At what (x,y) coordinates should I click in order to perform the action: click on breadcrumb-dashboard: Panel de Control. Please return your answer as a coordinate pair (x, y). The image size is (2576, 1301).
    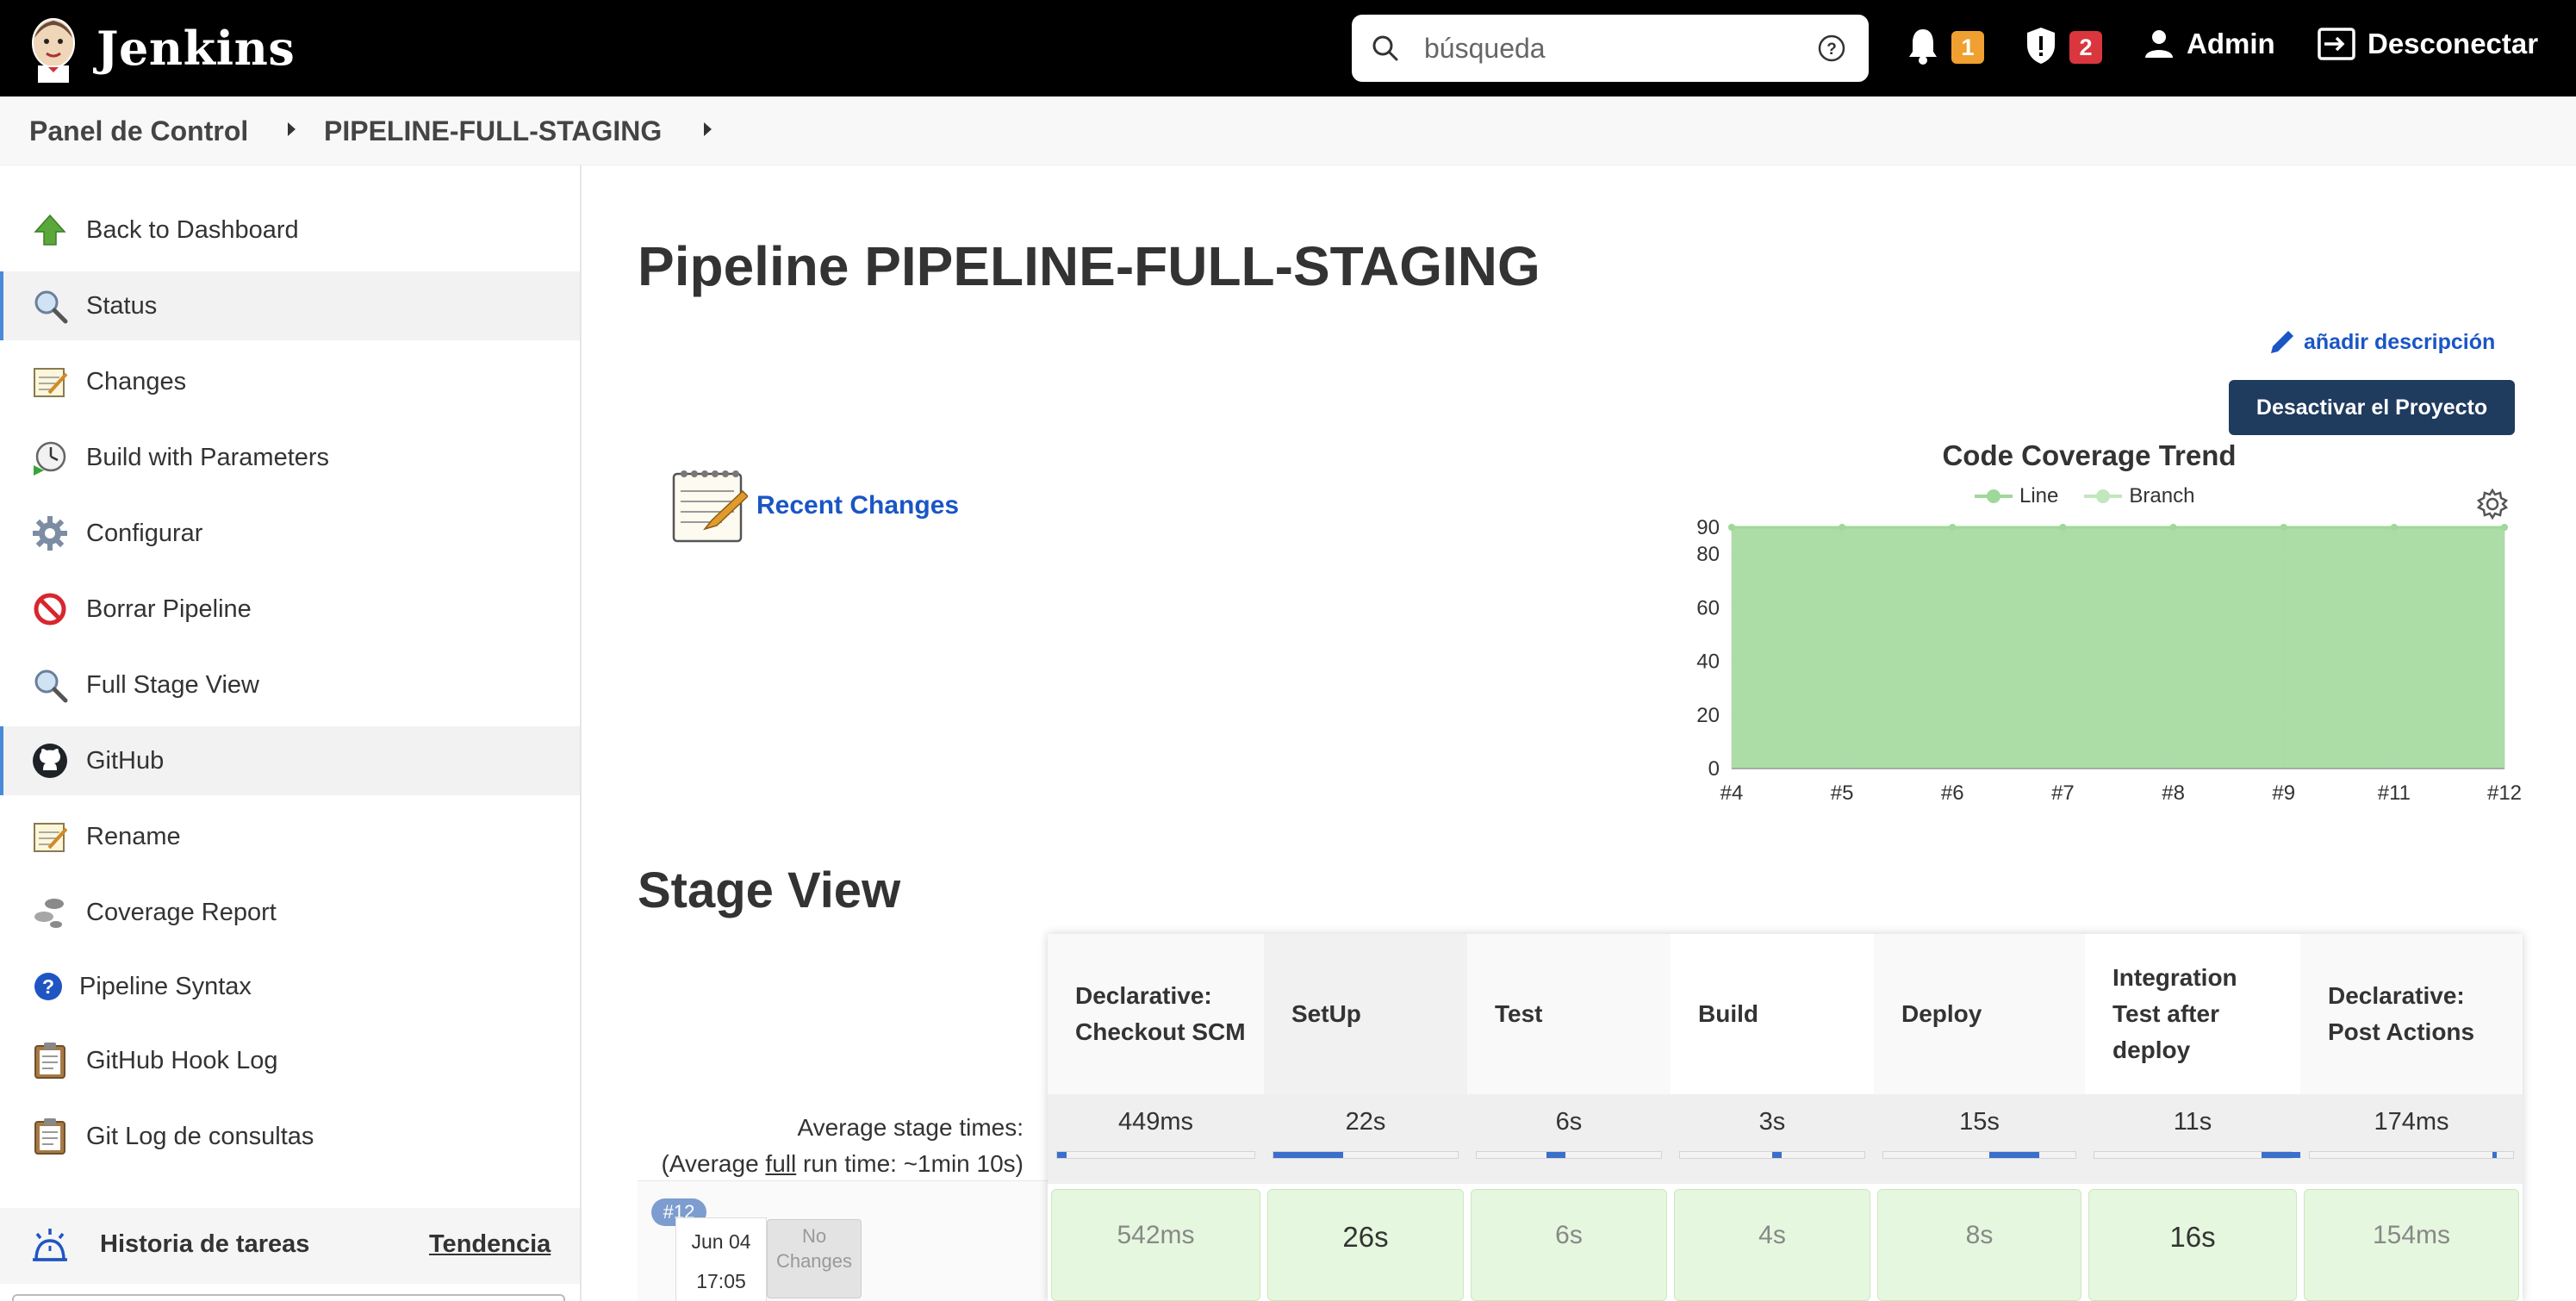
    Looking at the image, I should click on (139, 131).